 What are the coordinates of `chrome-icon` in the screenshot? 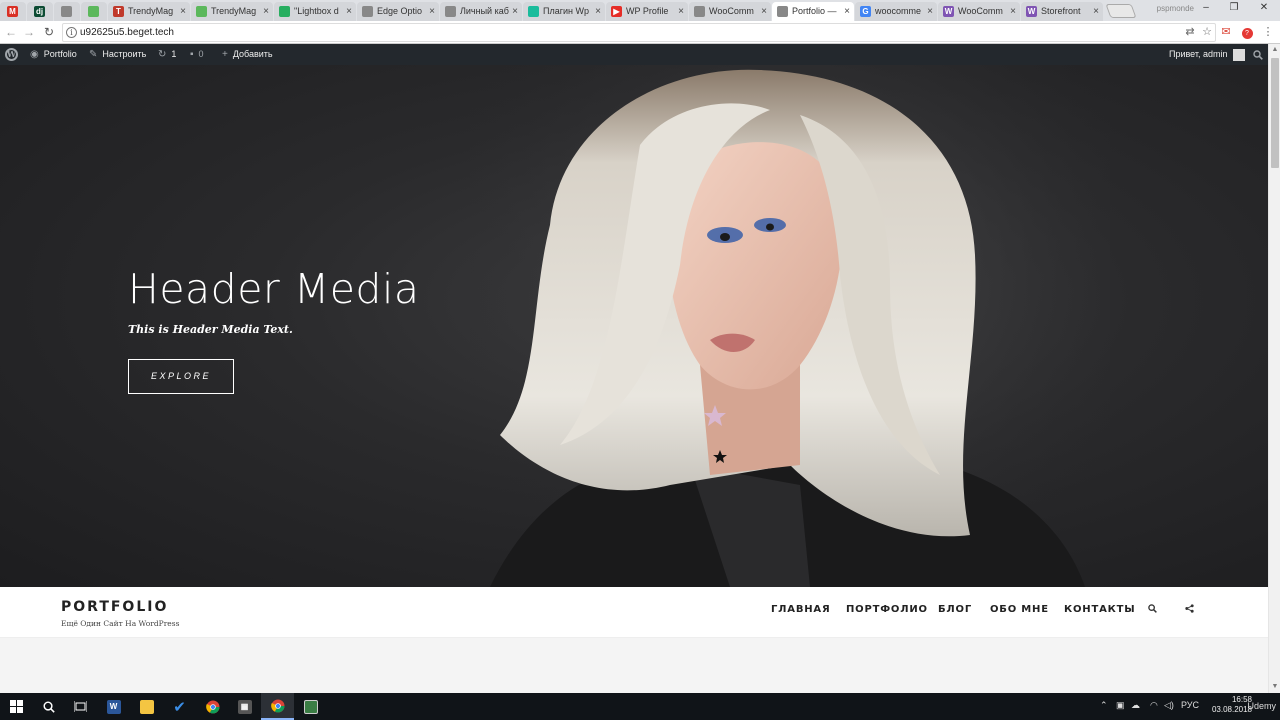 It's located at (212, 706).